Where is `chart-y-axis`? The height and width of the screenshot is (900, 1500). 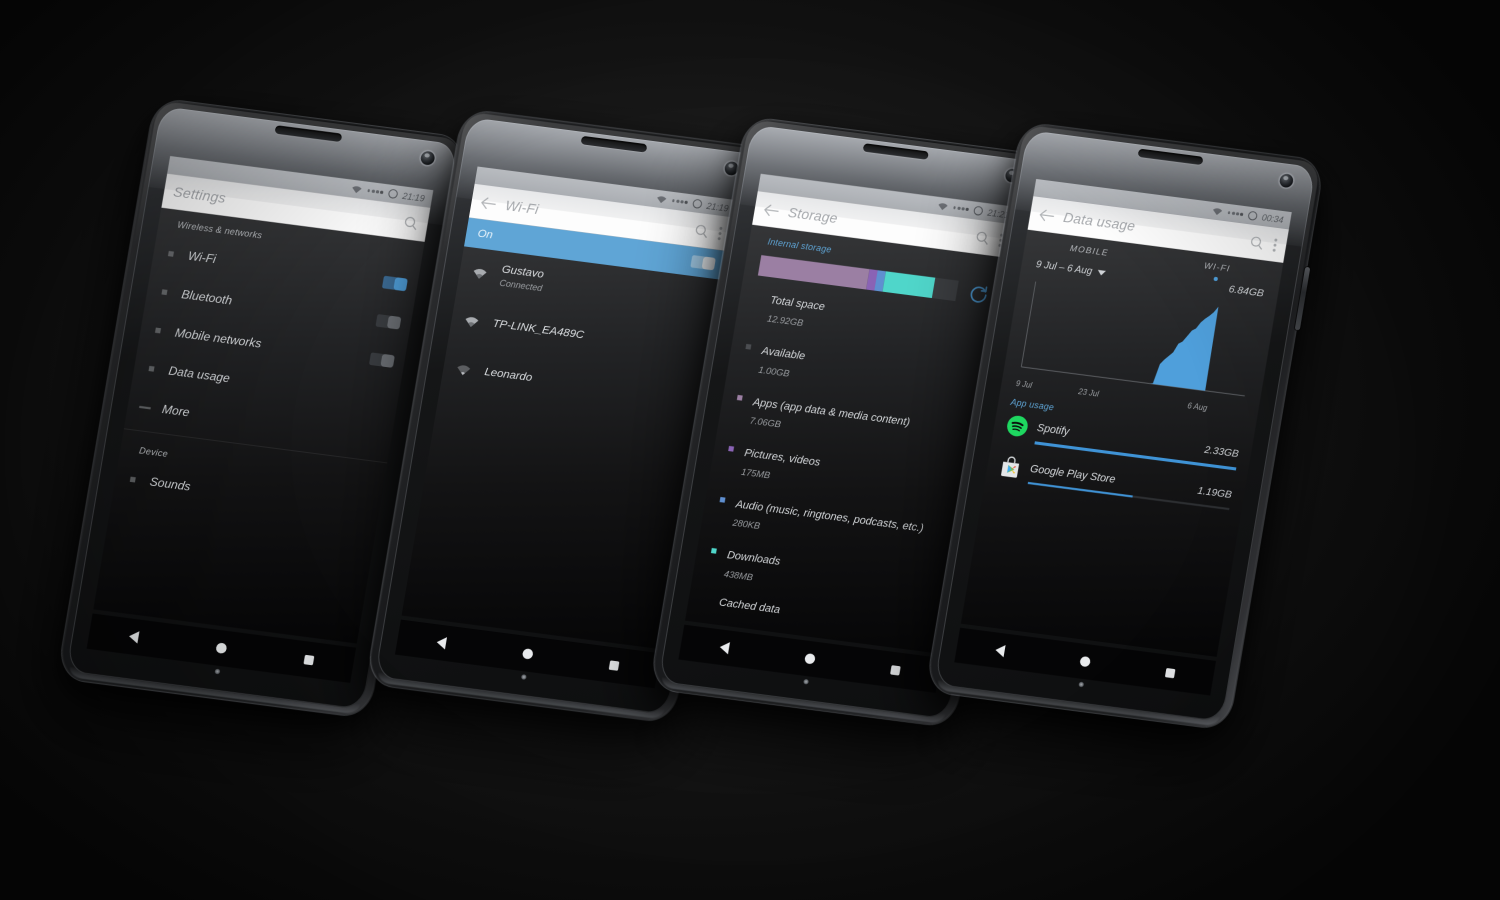
chart-y-axis is located at coordinates (1028, 324).